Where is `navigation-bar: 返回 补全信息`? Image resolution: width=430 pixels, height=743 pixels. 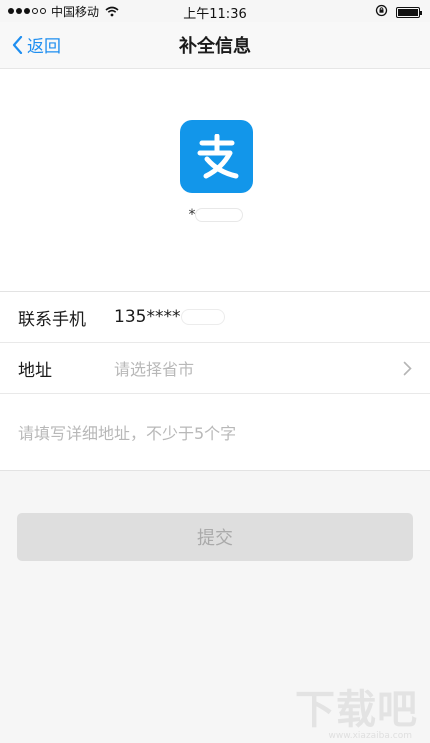
navigation-bar: 返回 补全信息 is located at coordinates (215, 45).